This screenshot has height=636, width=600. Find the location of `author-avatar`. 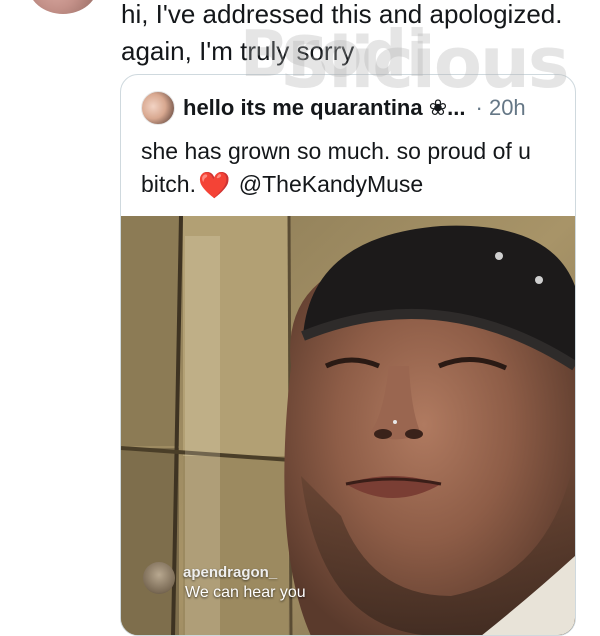

author-avatar is located at coordinates (63, 7).